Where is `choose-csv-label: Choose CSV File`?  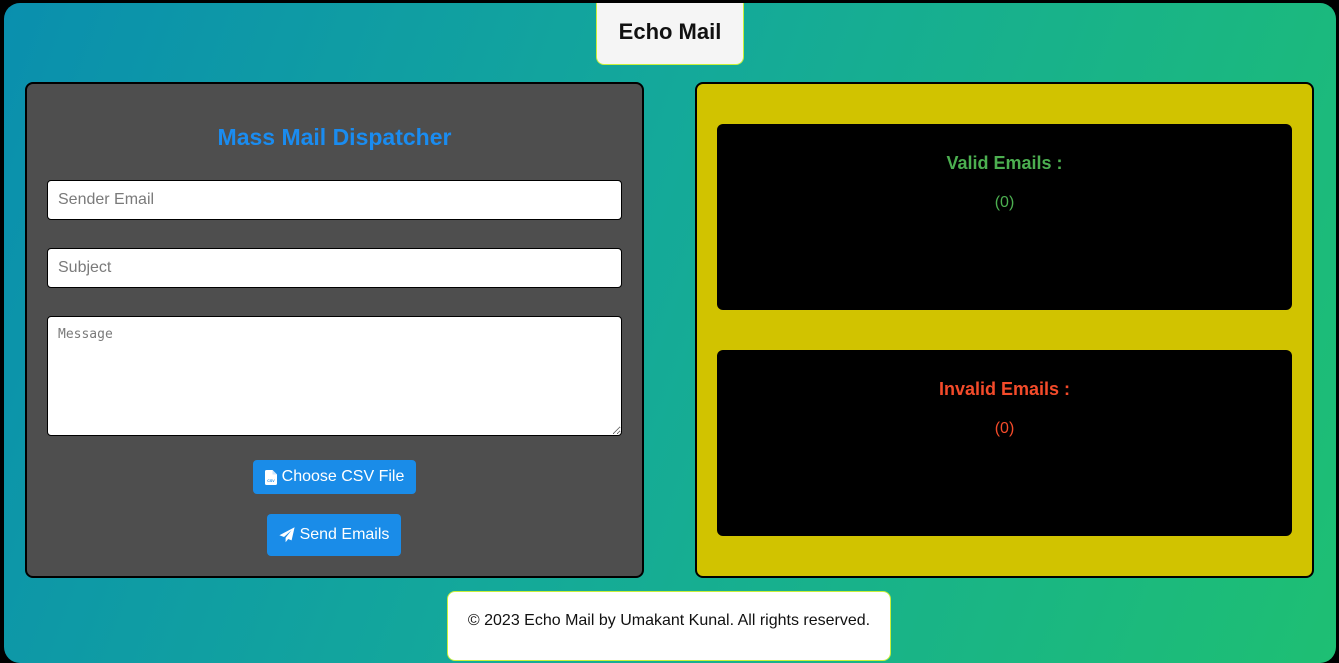
choose-csv-label: Choose CSV File is located at coordinates (343, 476).